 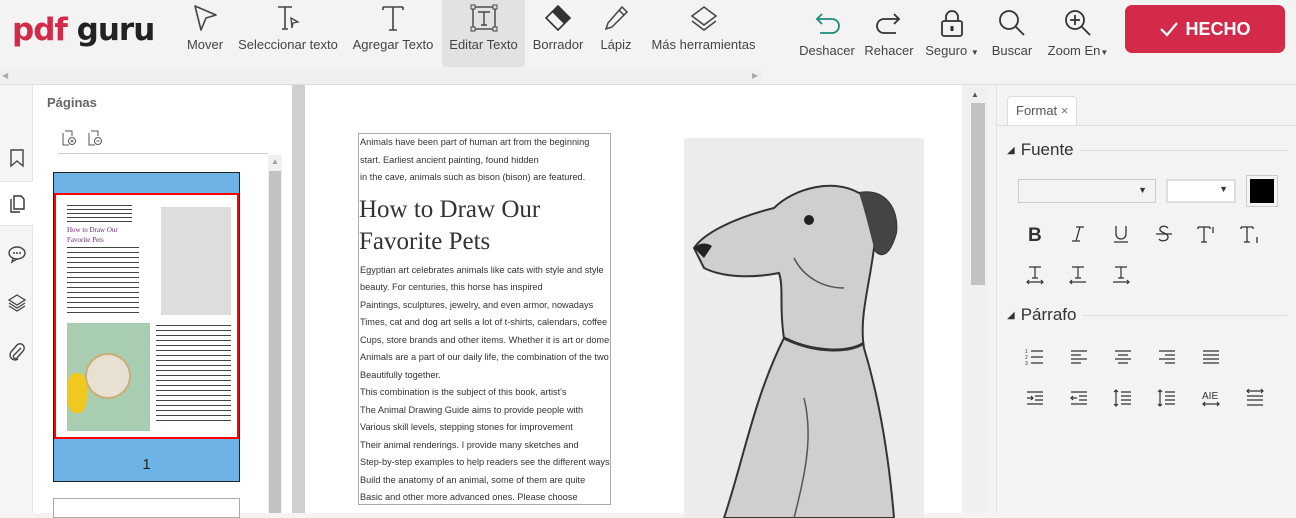 I want to click on undo-button: Deshacer, so click(x=827, y=33).